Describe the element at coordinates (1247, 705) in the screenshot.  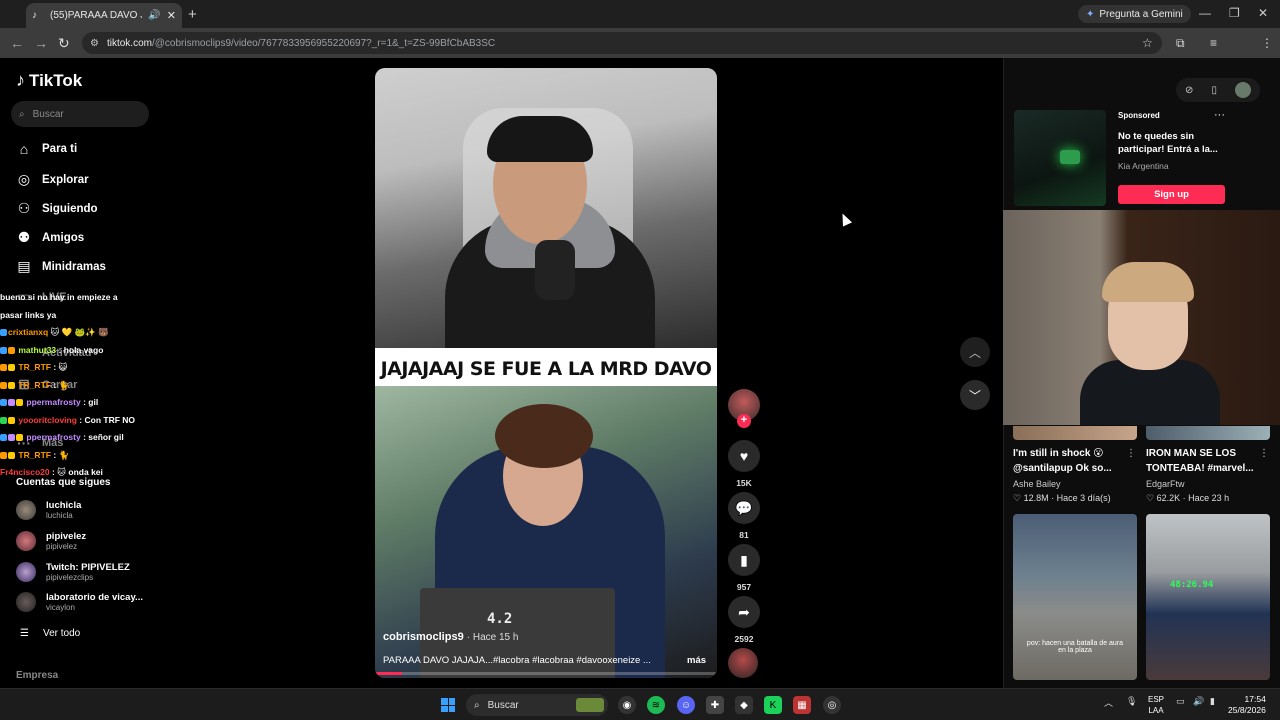
I see `clock: 17:54 25/8/2026` at that location.